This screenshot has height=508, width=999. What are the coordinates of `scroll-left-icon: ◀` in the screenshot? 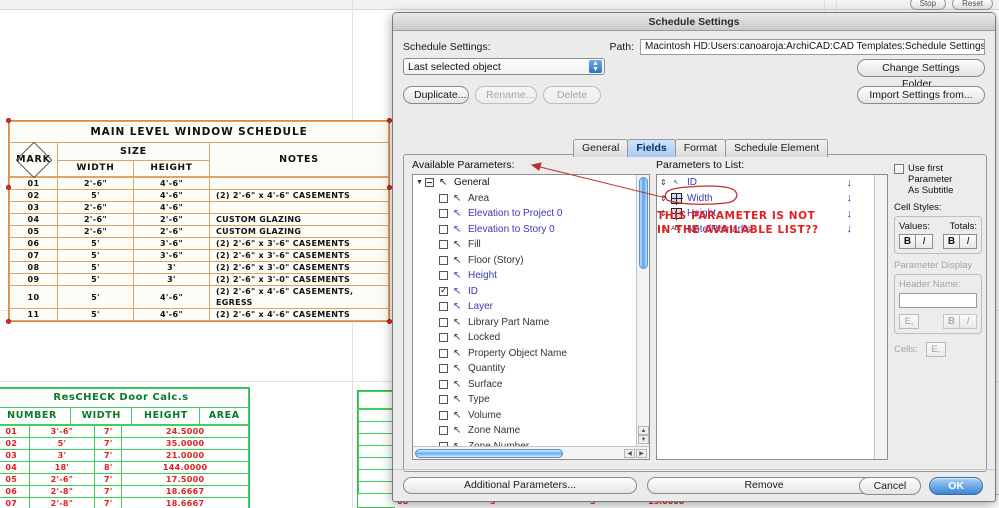 It's located at (629, 453).